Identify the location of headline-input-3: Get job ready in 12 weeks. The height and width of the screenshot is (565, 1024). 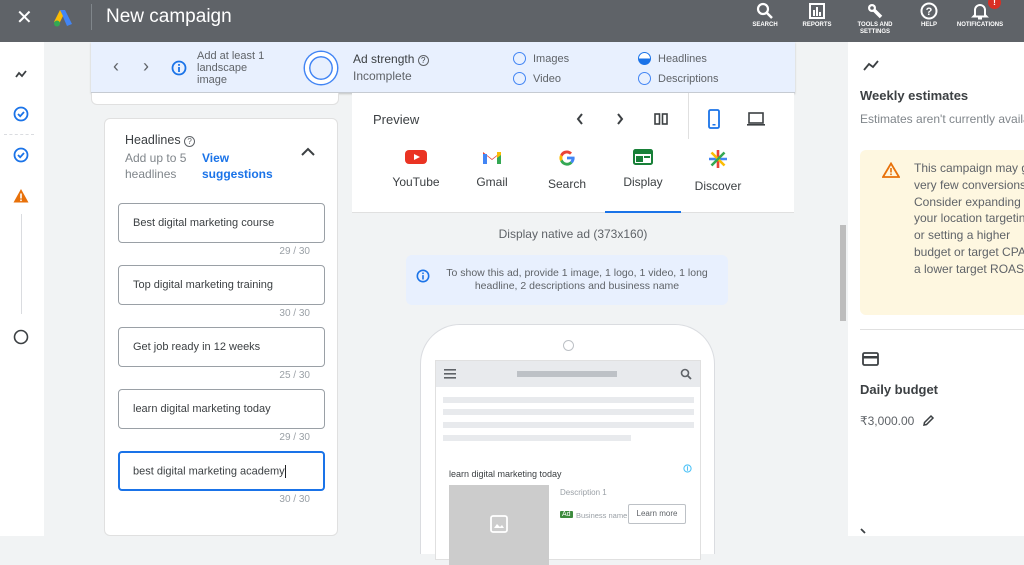
(221, 347).